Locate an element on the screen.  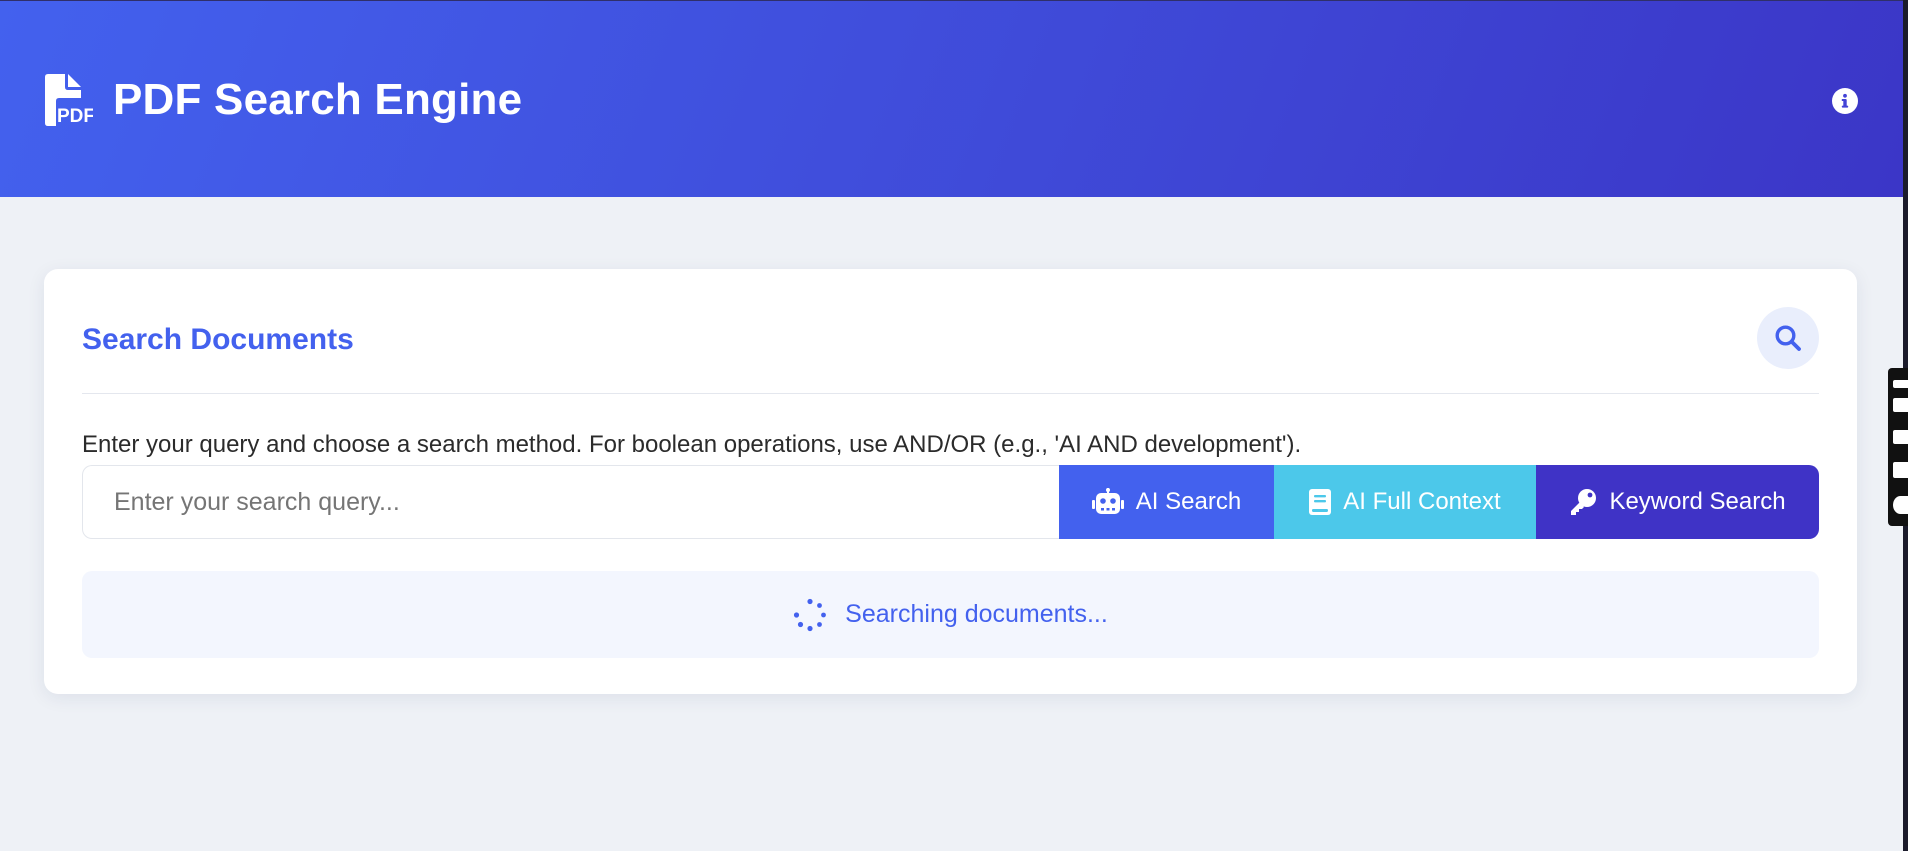
pdf-file-icon: PDF is located at coordinates (69, 100).